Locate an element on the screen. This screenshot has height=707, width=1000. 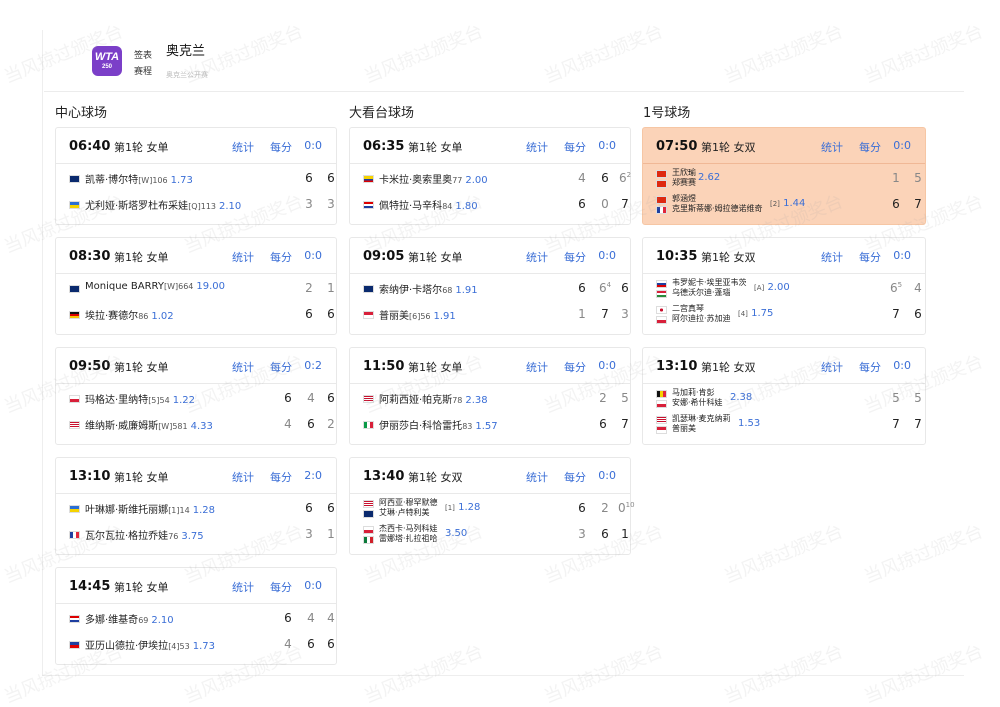
player-row: 埃拉·赛德尔86 1.02 6 6 is located at coordinates (202, 314).